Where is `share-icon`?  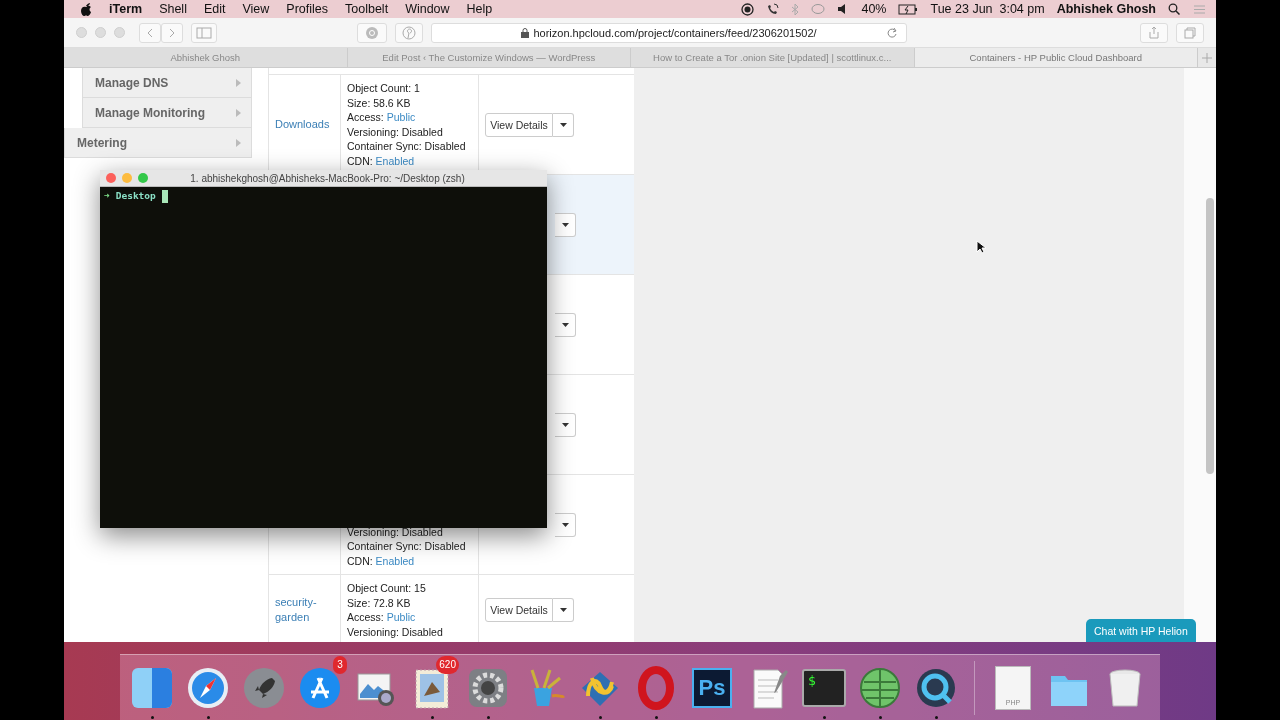 share-icon is located at coordinates (1154, 32).